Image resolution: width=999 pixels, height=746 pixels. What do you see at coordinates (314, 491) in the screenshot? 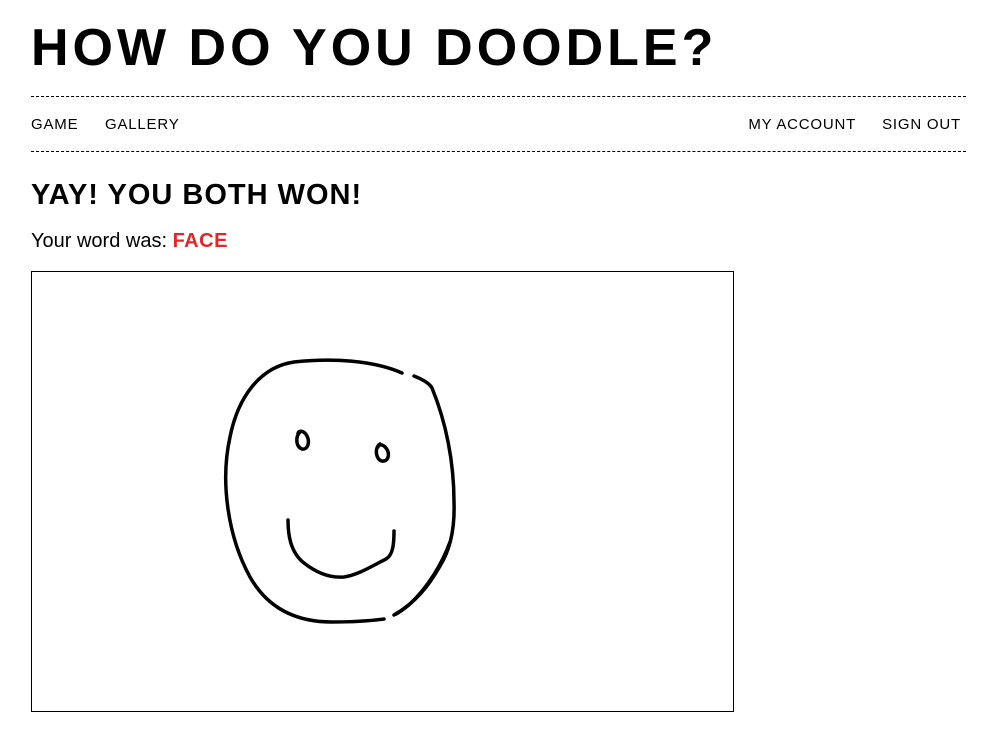
I see `face-outline-stroke` at bounding box center [314, 491].